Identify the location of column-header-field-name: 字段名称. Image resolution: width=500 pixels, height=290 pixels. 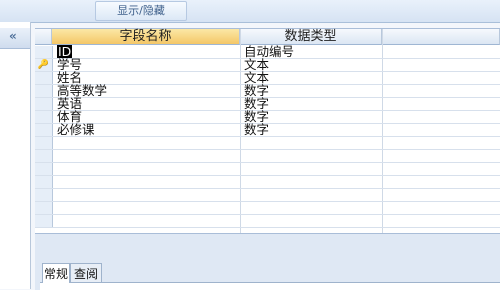
(146, 37).